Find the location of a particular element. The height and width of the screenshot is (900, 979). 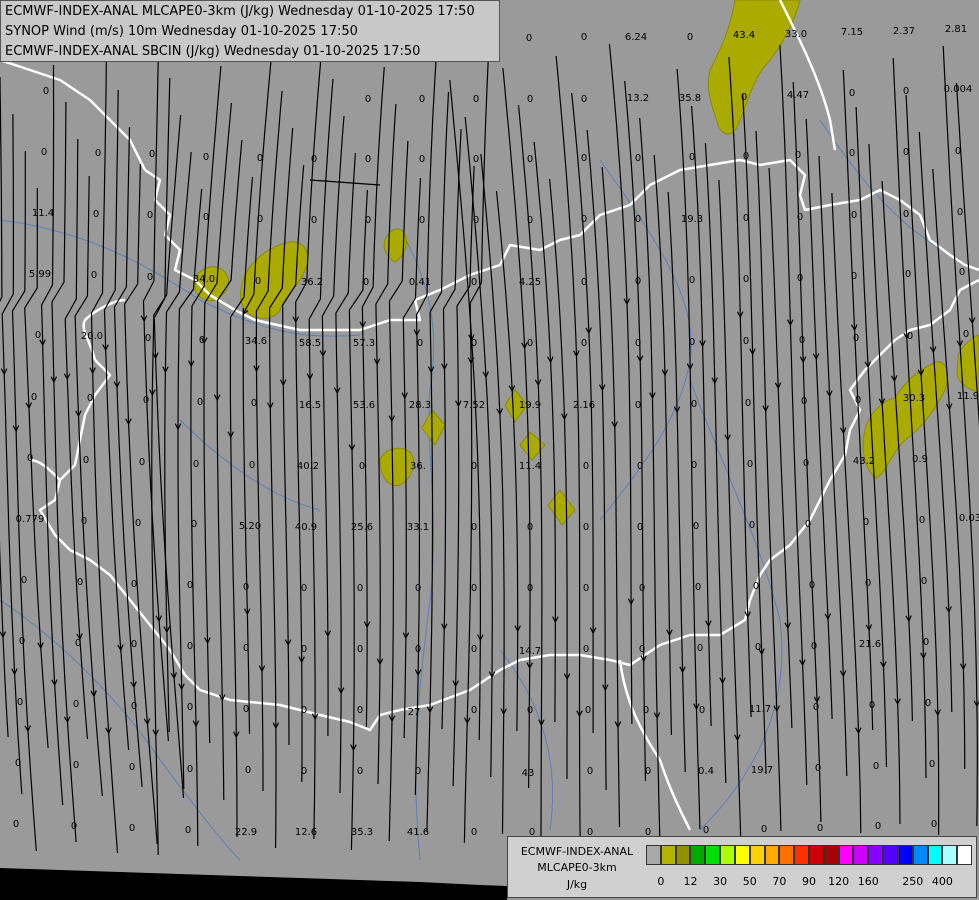

value-label: 14.7 is located at coordinates (530, 651).